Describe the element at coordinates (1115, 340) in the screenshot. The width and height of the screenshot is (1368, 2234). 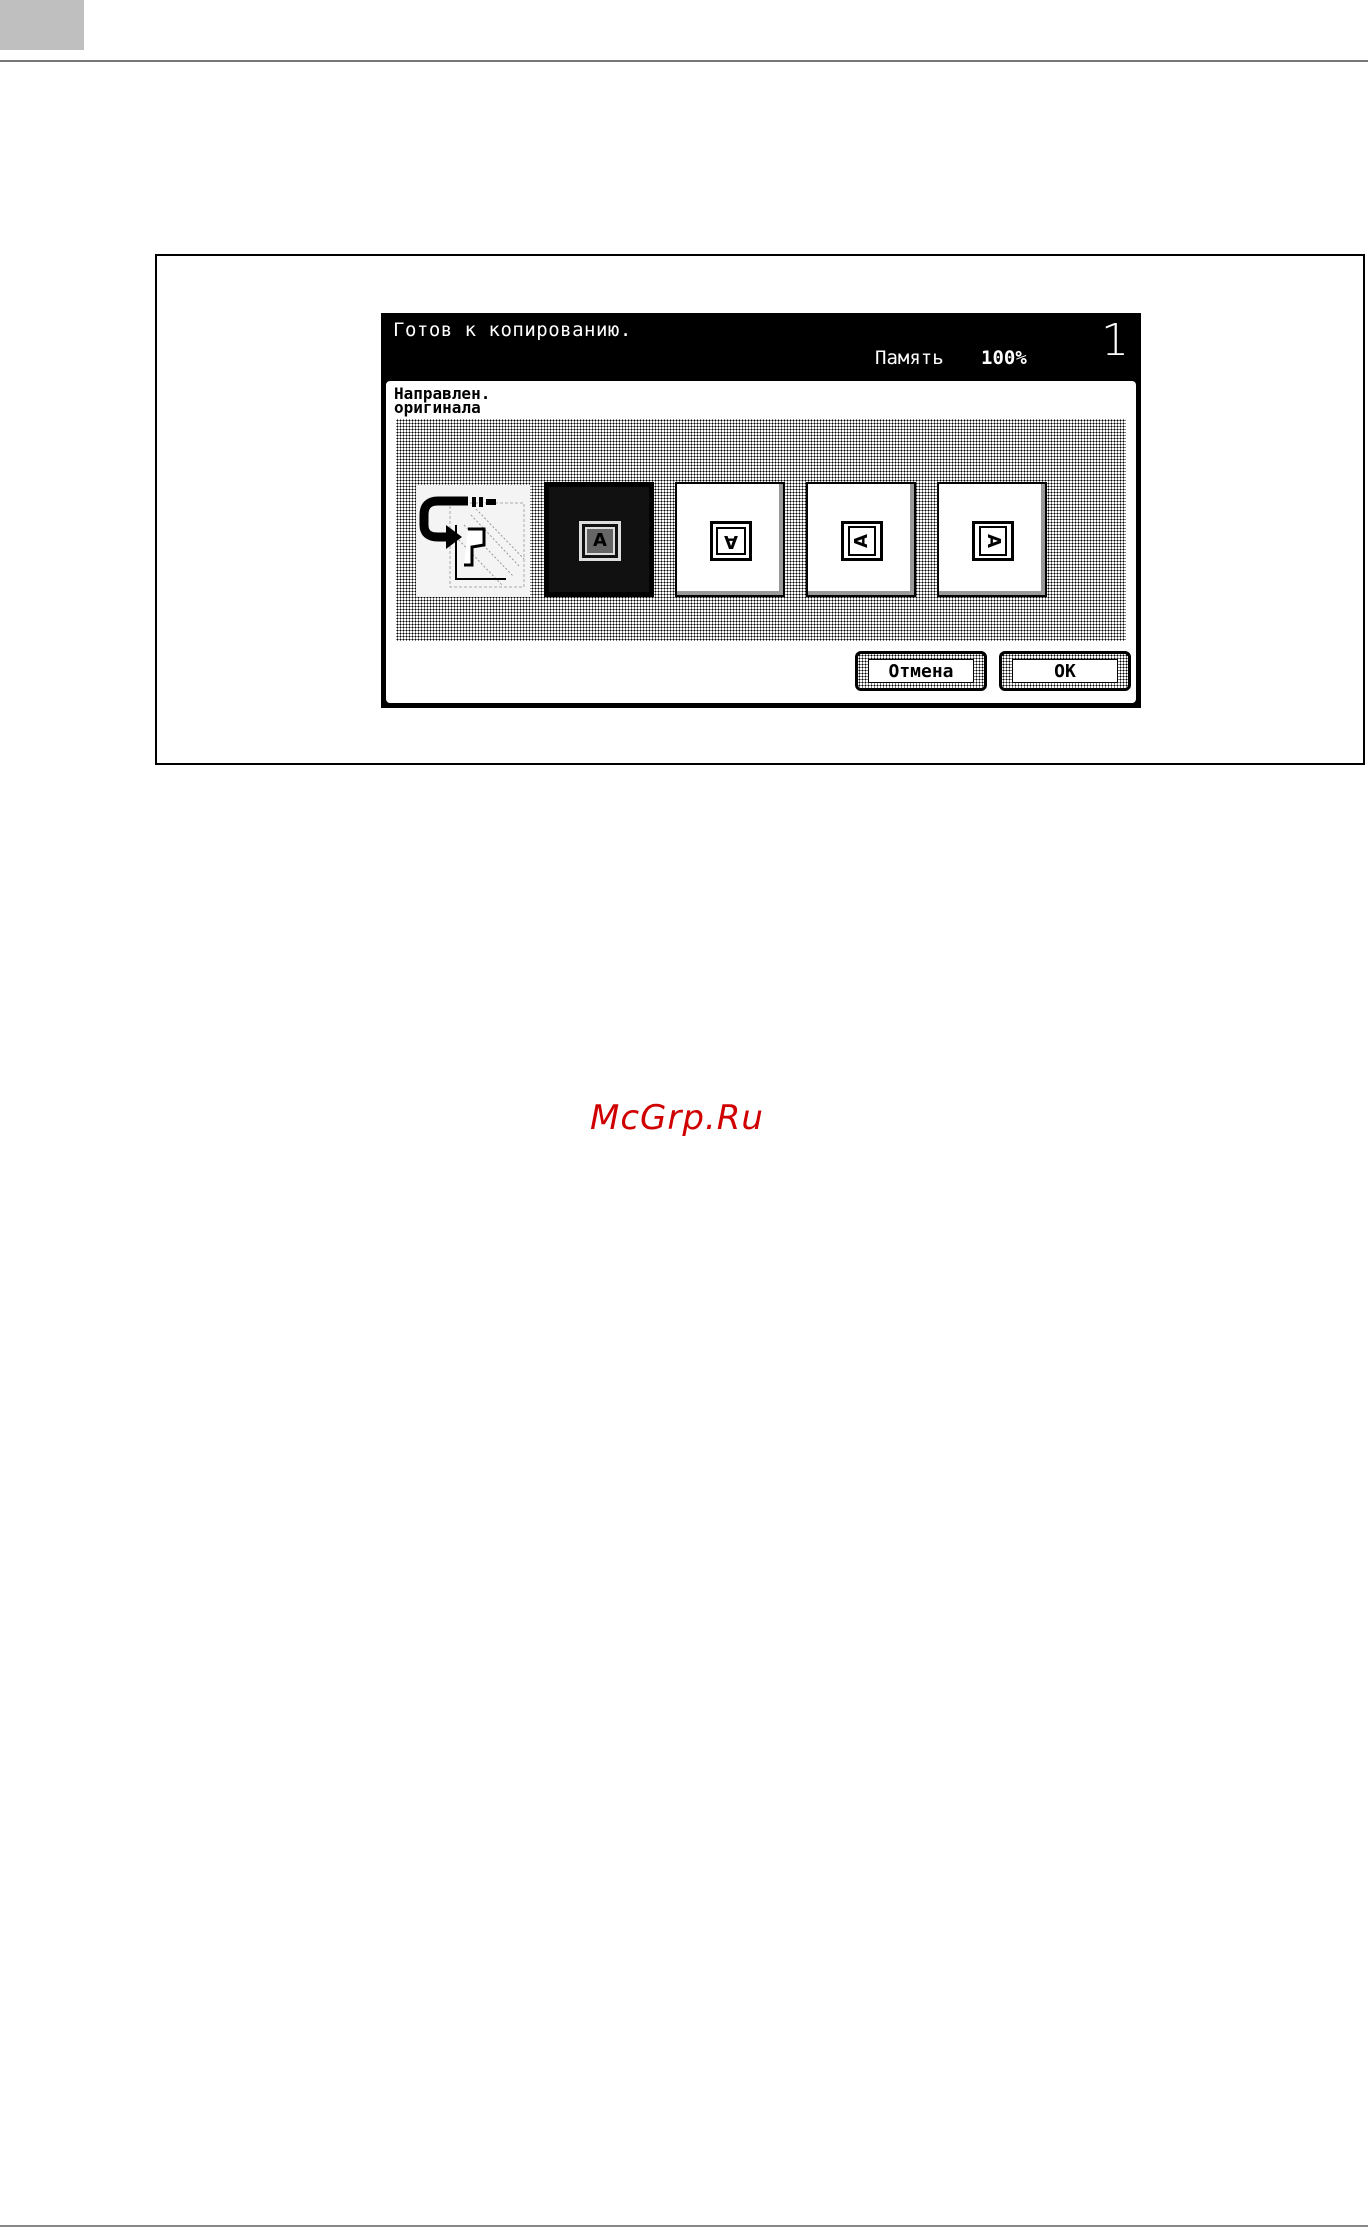
I see `page-number: 1` at that location.